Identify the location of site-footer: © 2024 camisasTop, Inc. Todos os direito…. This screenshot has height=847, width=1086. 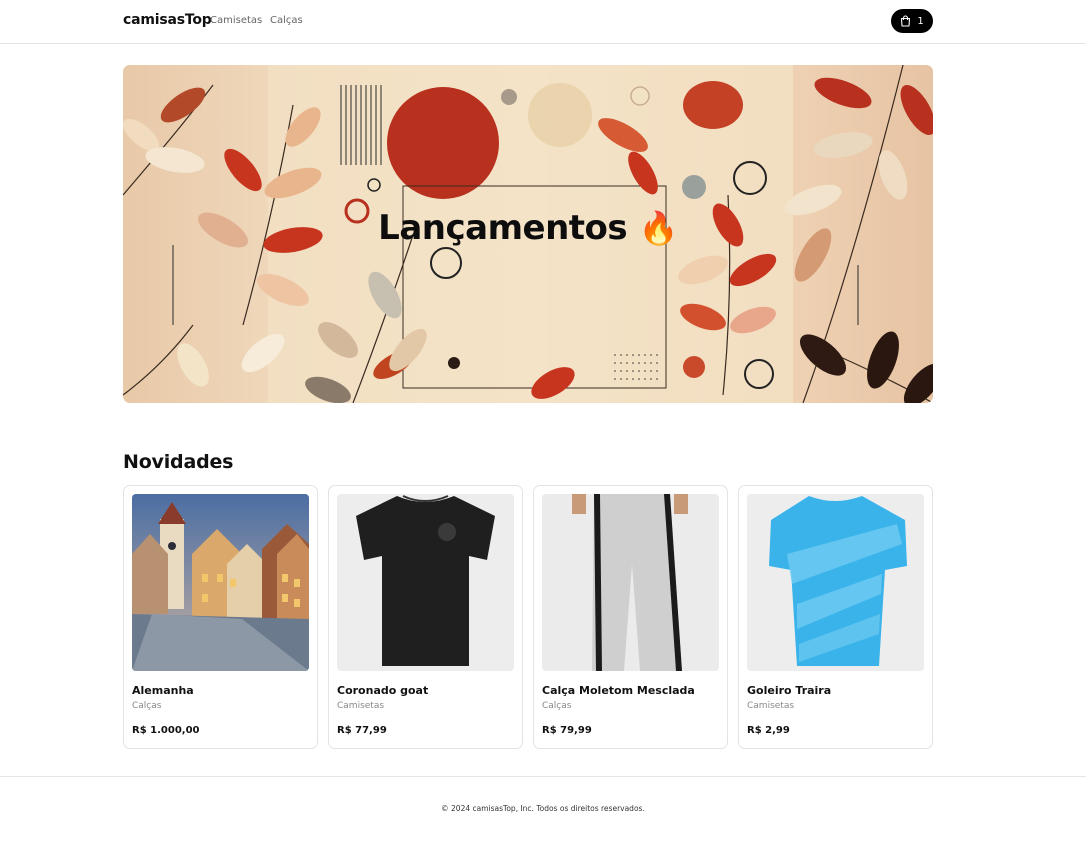
(543, 811).